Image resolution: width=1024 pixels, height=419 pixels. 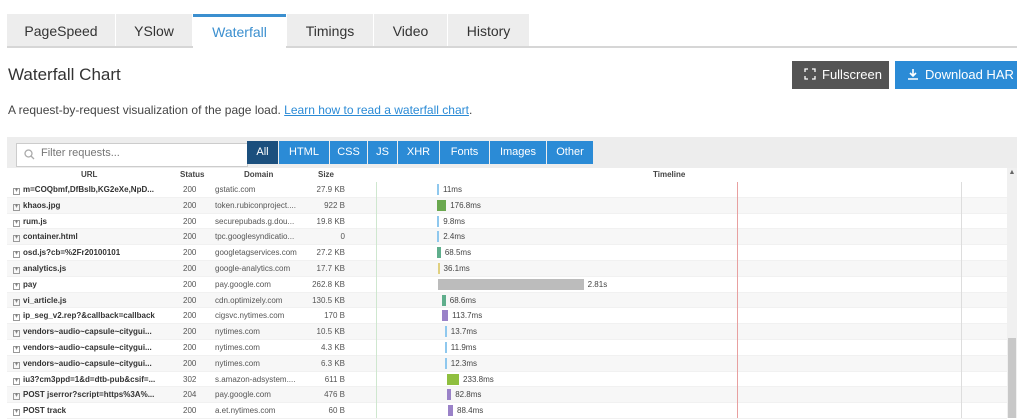 What do you see at coordinates (239, 31) in the screenshot?
I see `tab-waterfall: Waterfall` at bounding box center [239, 31].